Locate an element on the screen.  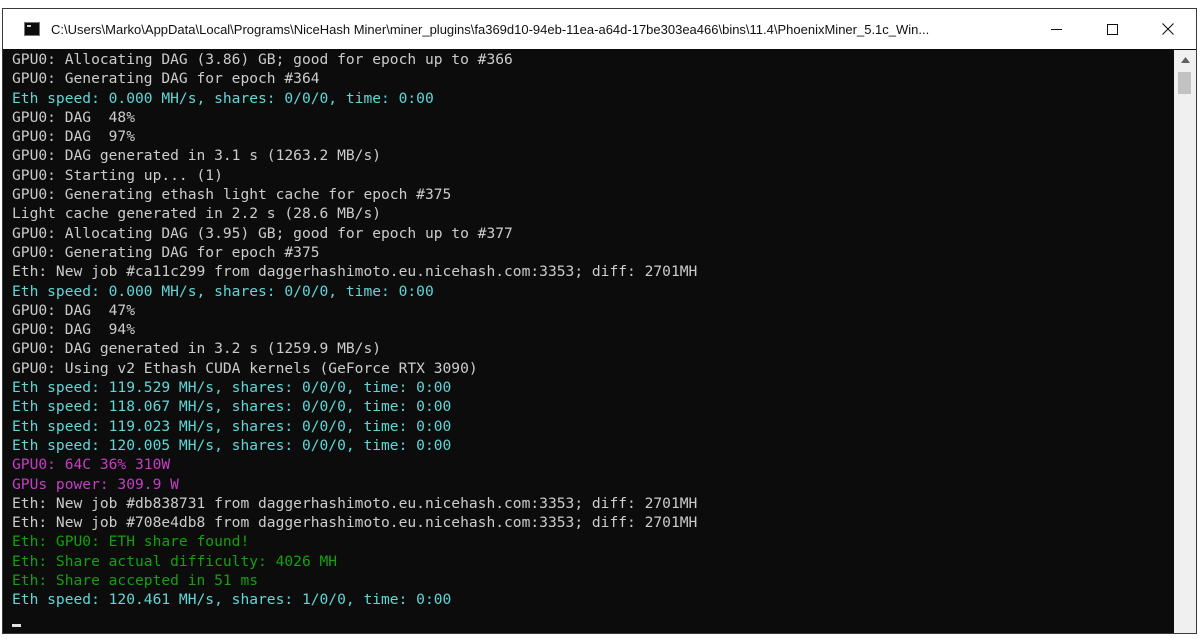
chevron-up-icon is located at coordinates (1185, 60).